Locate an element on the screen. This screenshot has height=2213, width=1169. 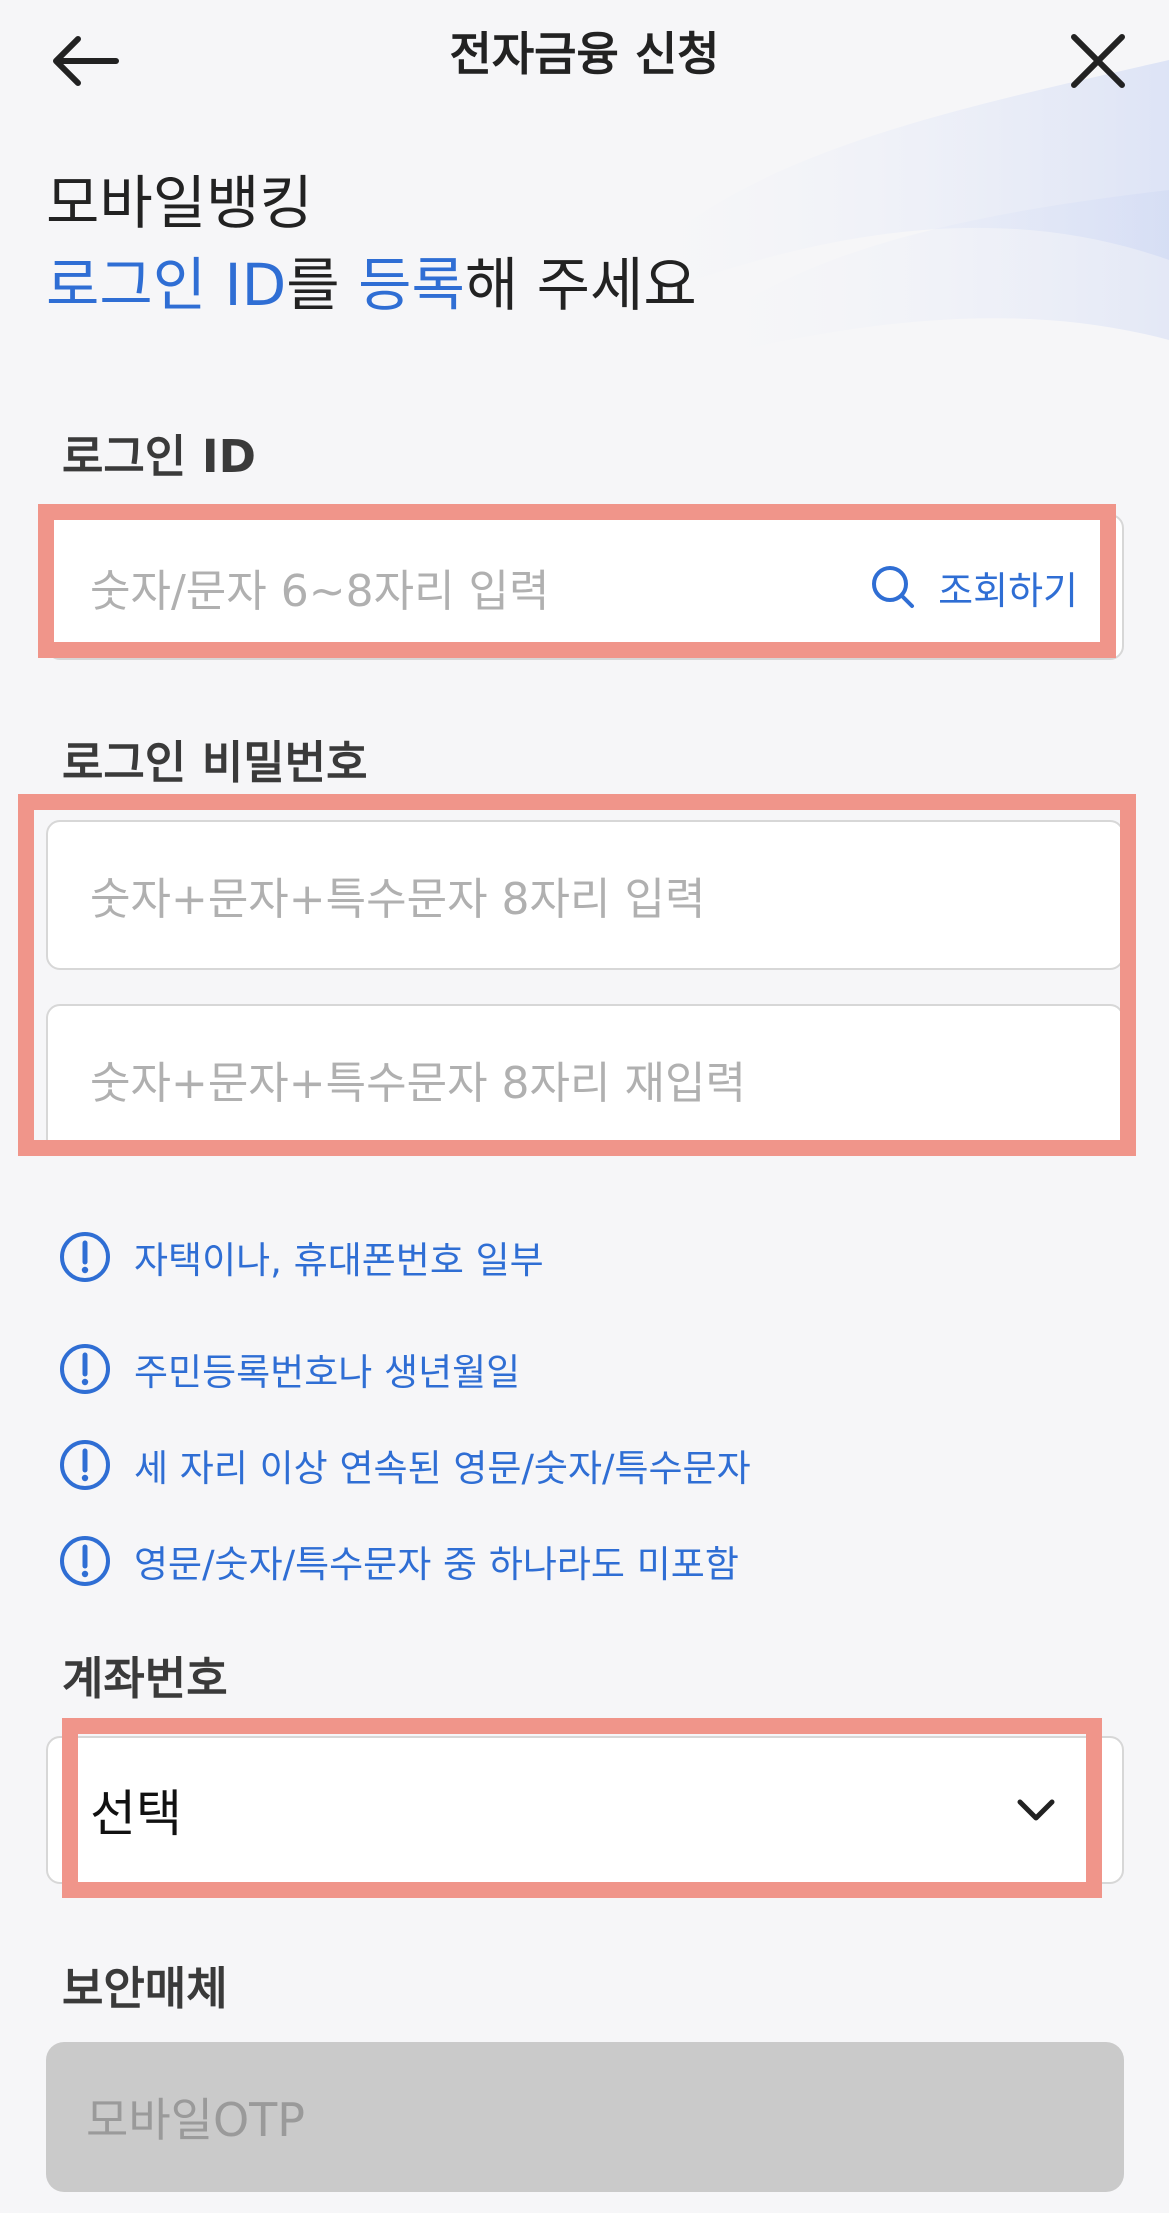
headline-register: 등록 is located at coordinates (411, 285).